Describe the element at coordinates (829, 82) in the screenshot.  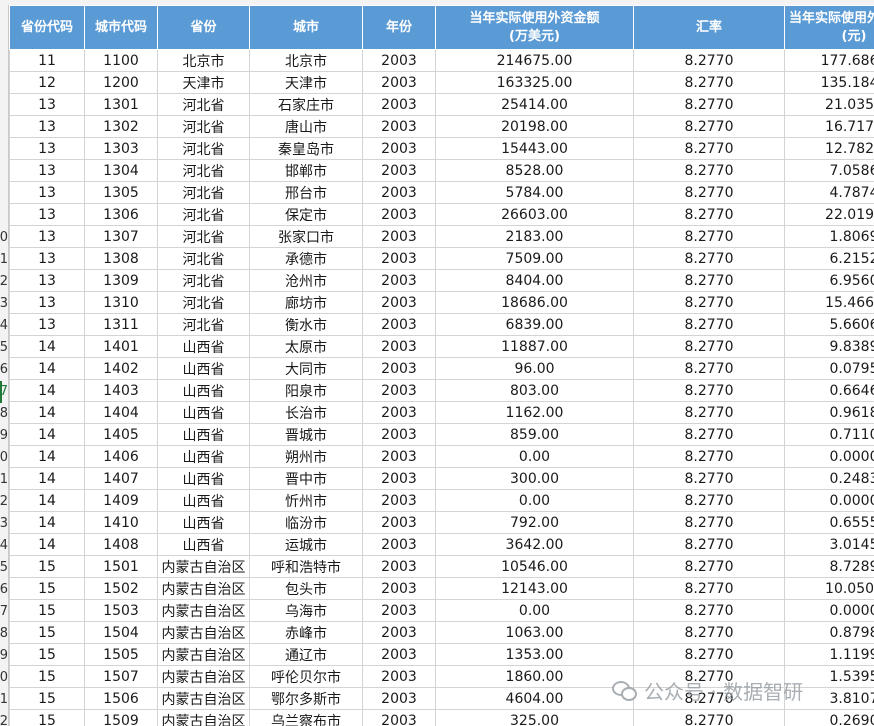
I see `table-cell: 135.1841` at that location.